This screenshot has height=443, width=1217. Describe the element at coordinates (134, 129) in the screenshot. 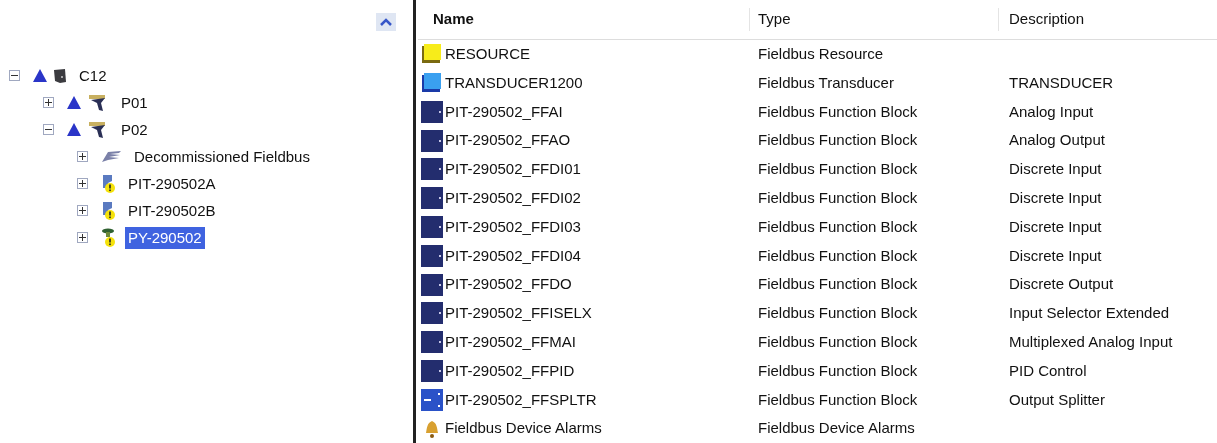

I see `tree-item: P02` at that location.